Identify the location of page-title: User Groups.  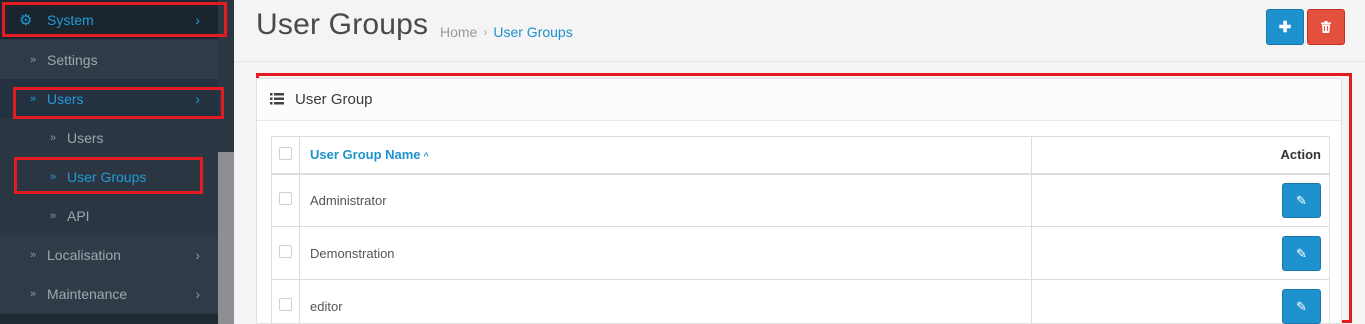
(342, 24).